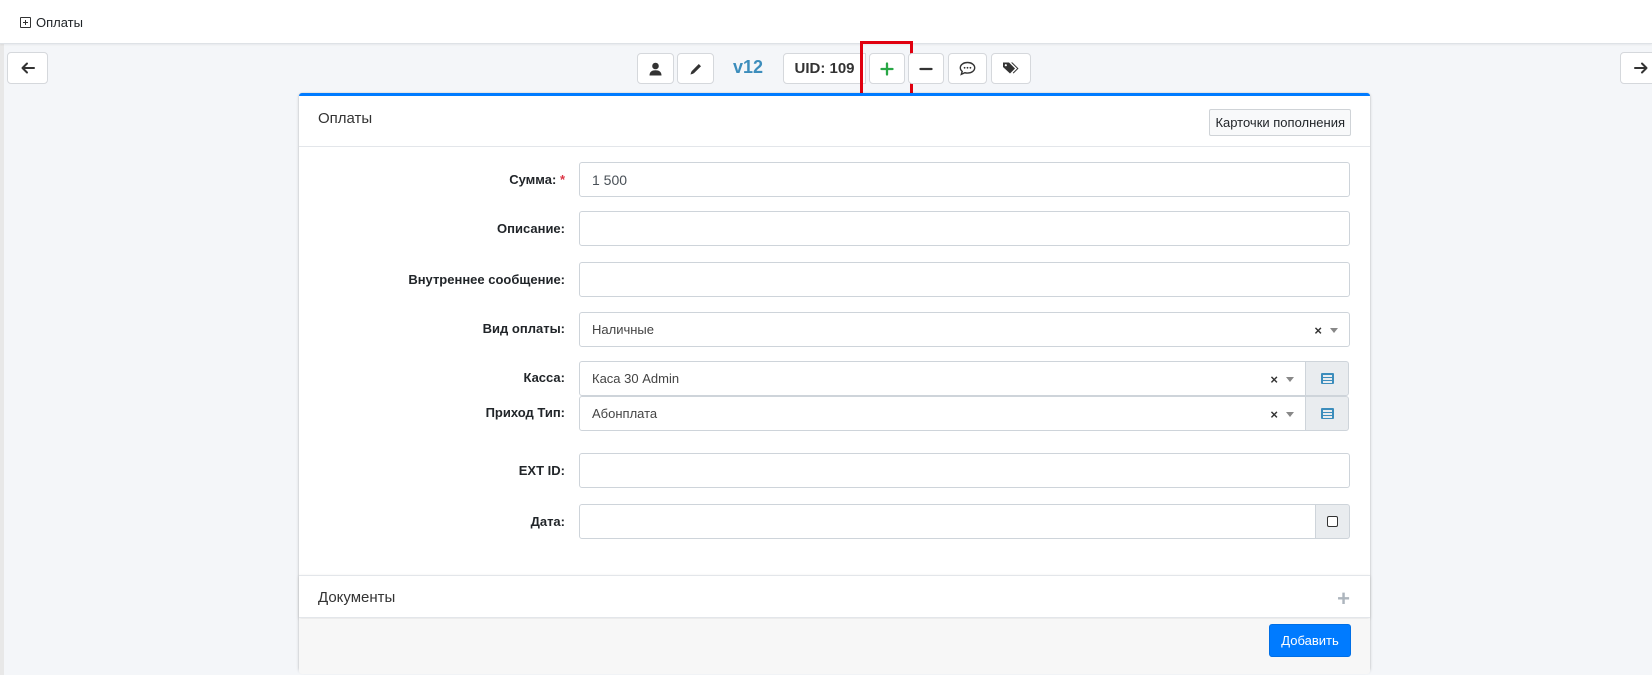 This screenshot has width=1652, height=675. I want to click on user-button, so click(655, 68).